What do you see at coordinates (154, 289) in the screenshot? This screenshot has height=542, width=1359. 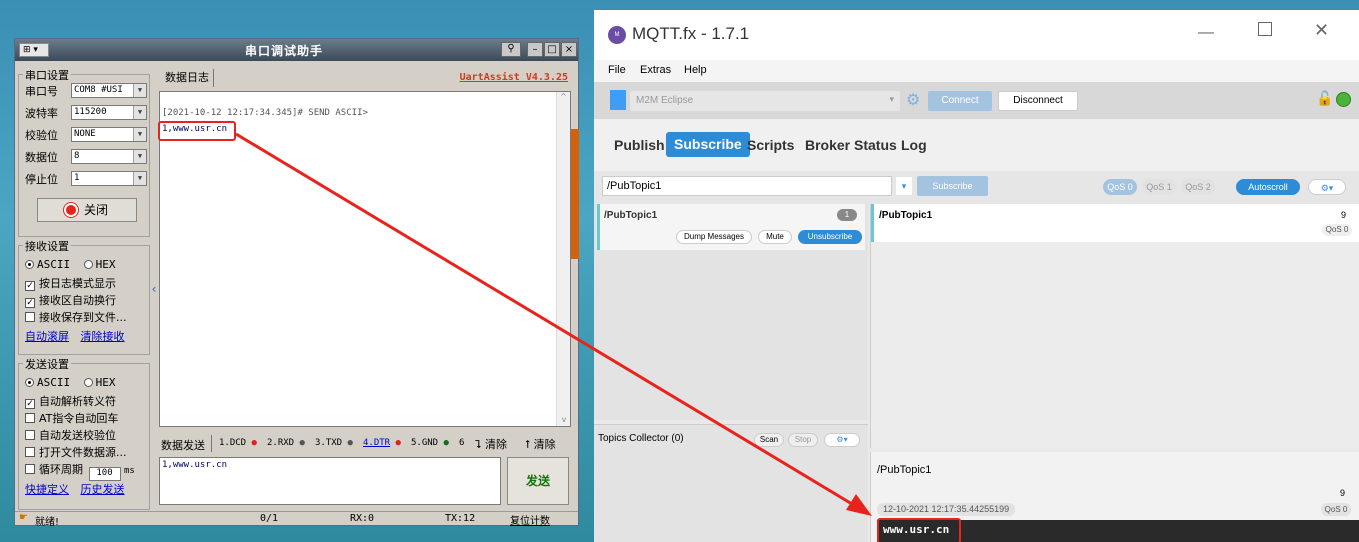 I see `collapse-arrow-icon: ‹` at bounding box center [154, 289].